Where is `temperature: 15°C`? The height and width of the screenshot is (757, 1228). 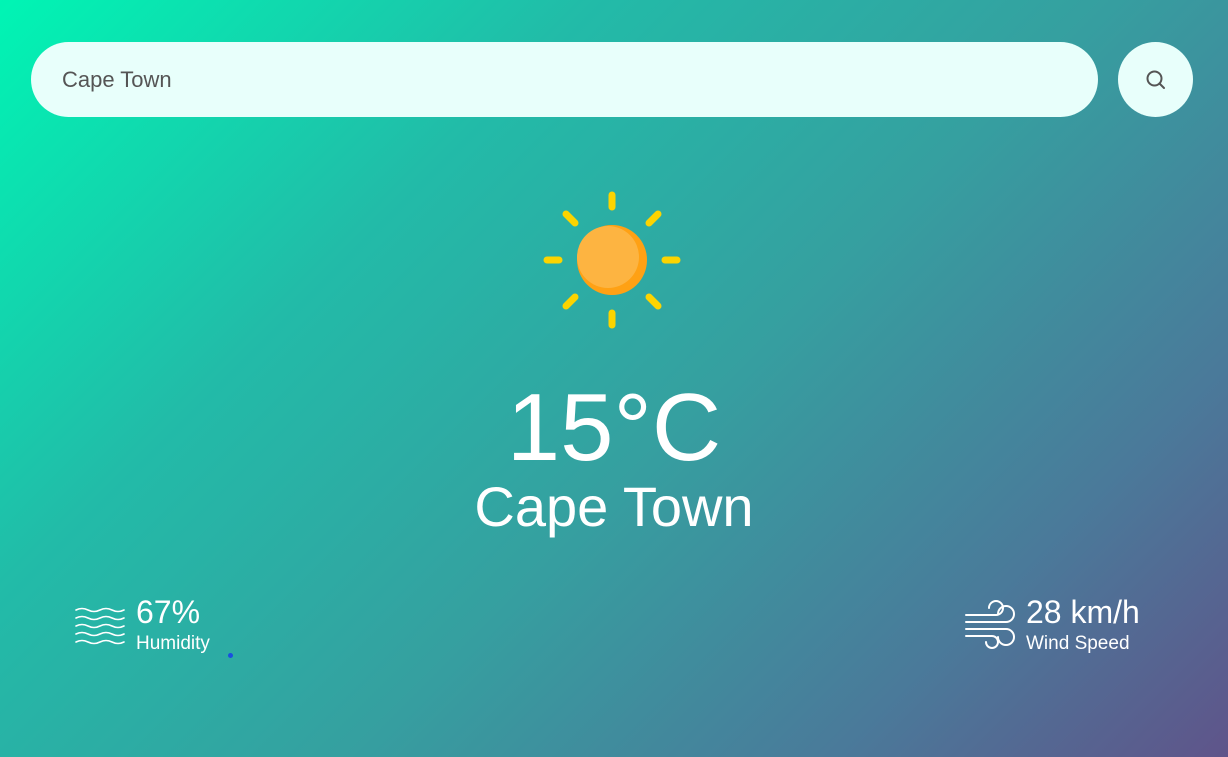
temperature: 15°C is located at coordinates (614, 427).